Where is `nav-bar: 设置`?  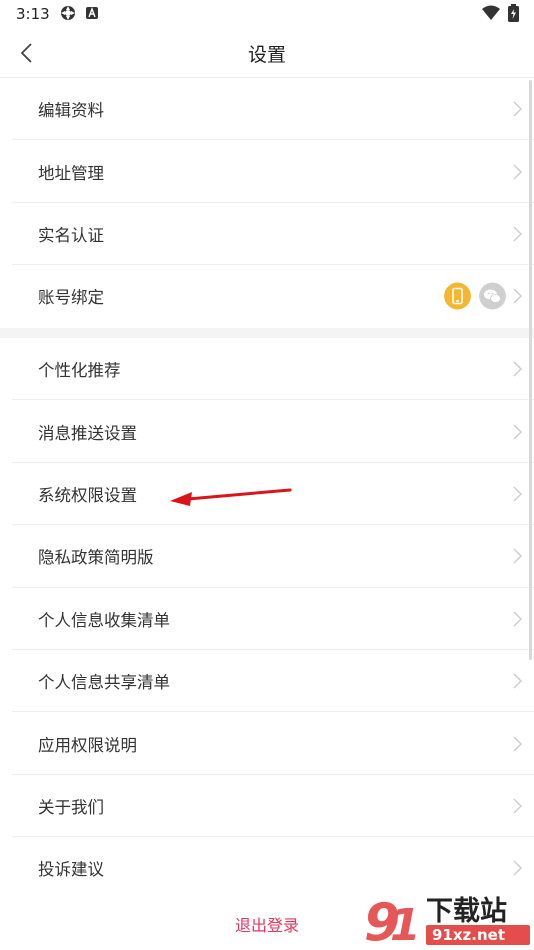 nav-bar: 设置 is located at coordinates (267, 53).